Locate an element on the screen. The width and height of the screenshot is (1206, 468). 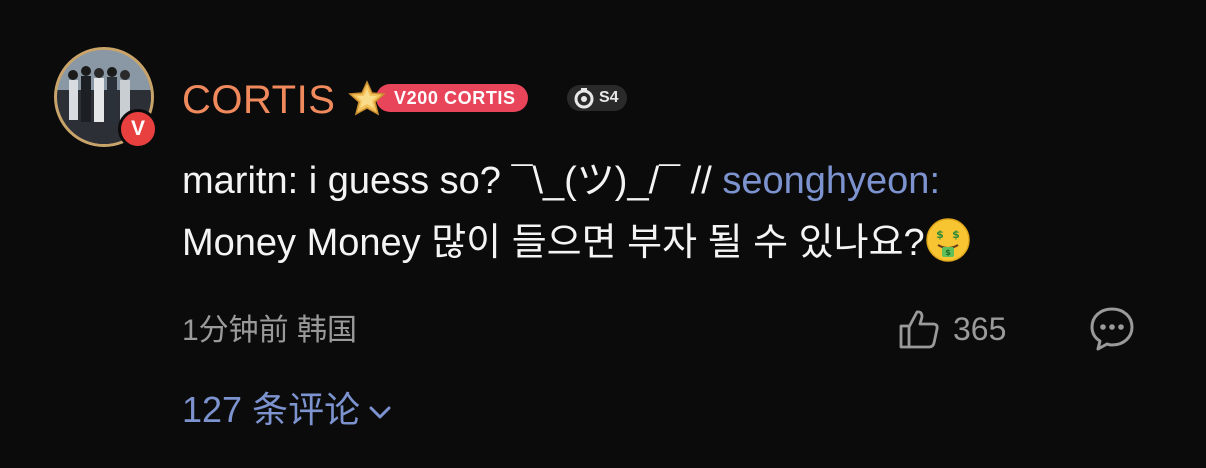
comment-text-part1: maritn: i guess so? ¯\_(ツ)_/¯ // is located at coordinates (452, 181).